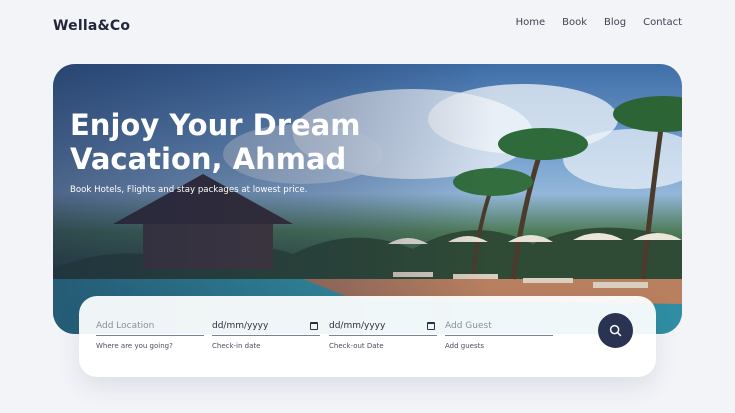 Image resolution: width=735 pixels, height=413 pixels. Describe the element at coordinates (599, 22) in the screenshot. I see `main-nav: Home Book Blog Contact` at that location.